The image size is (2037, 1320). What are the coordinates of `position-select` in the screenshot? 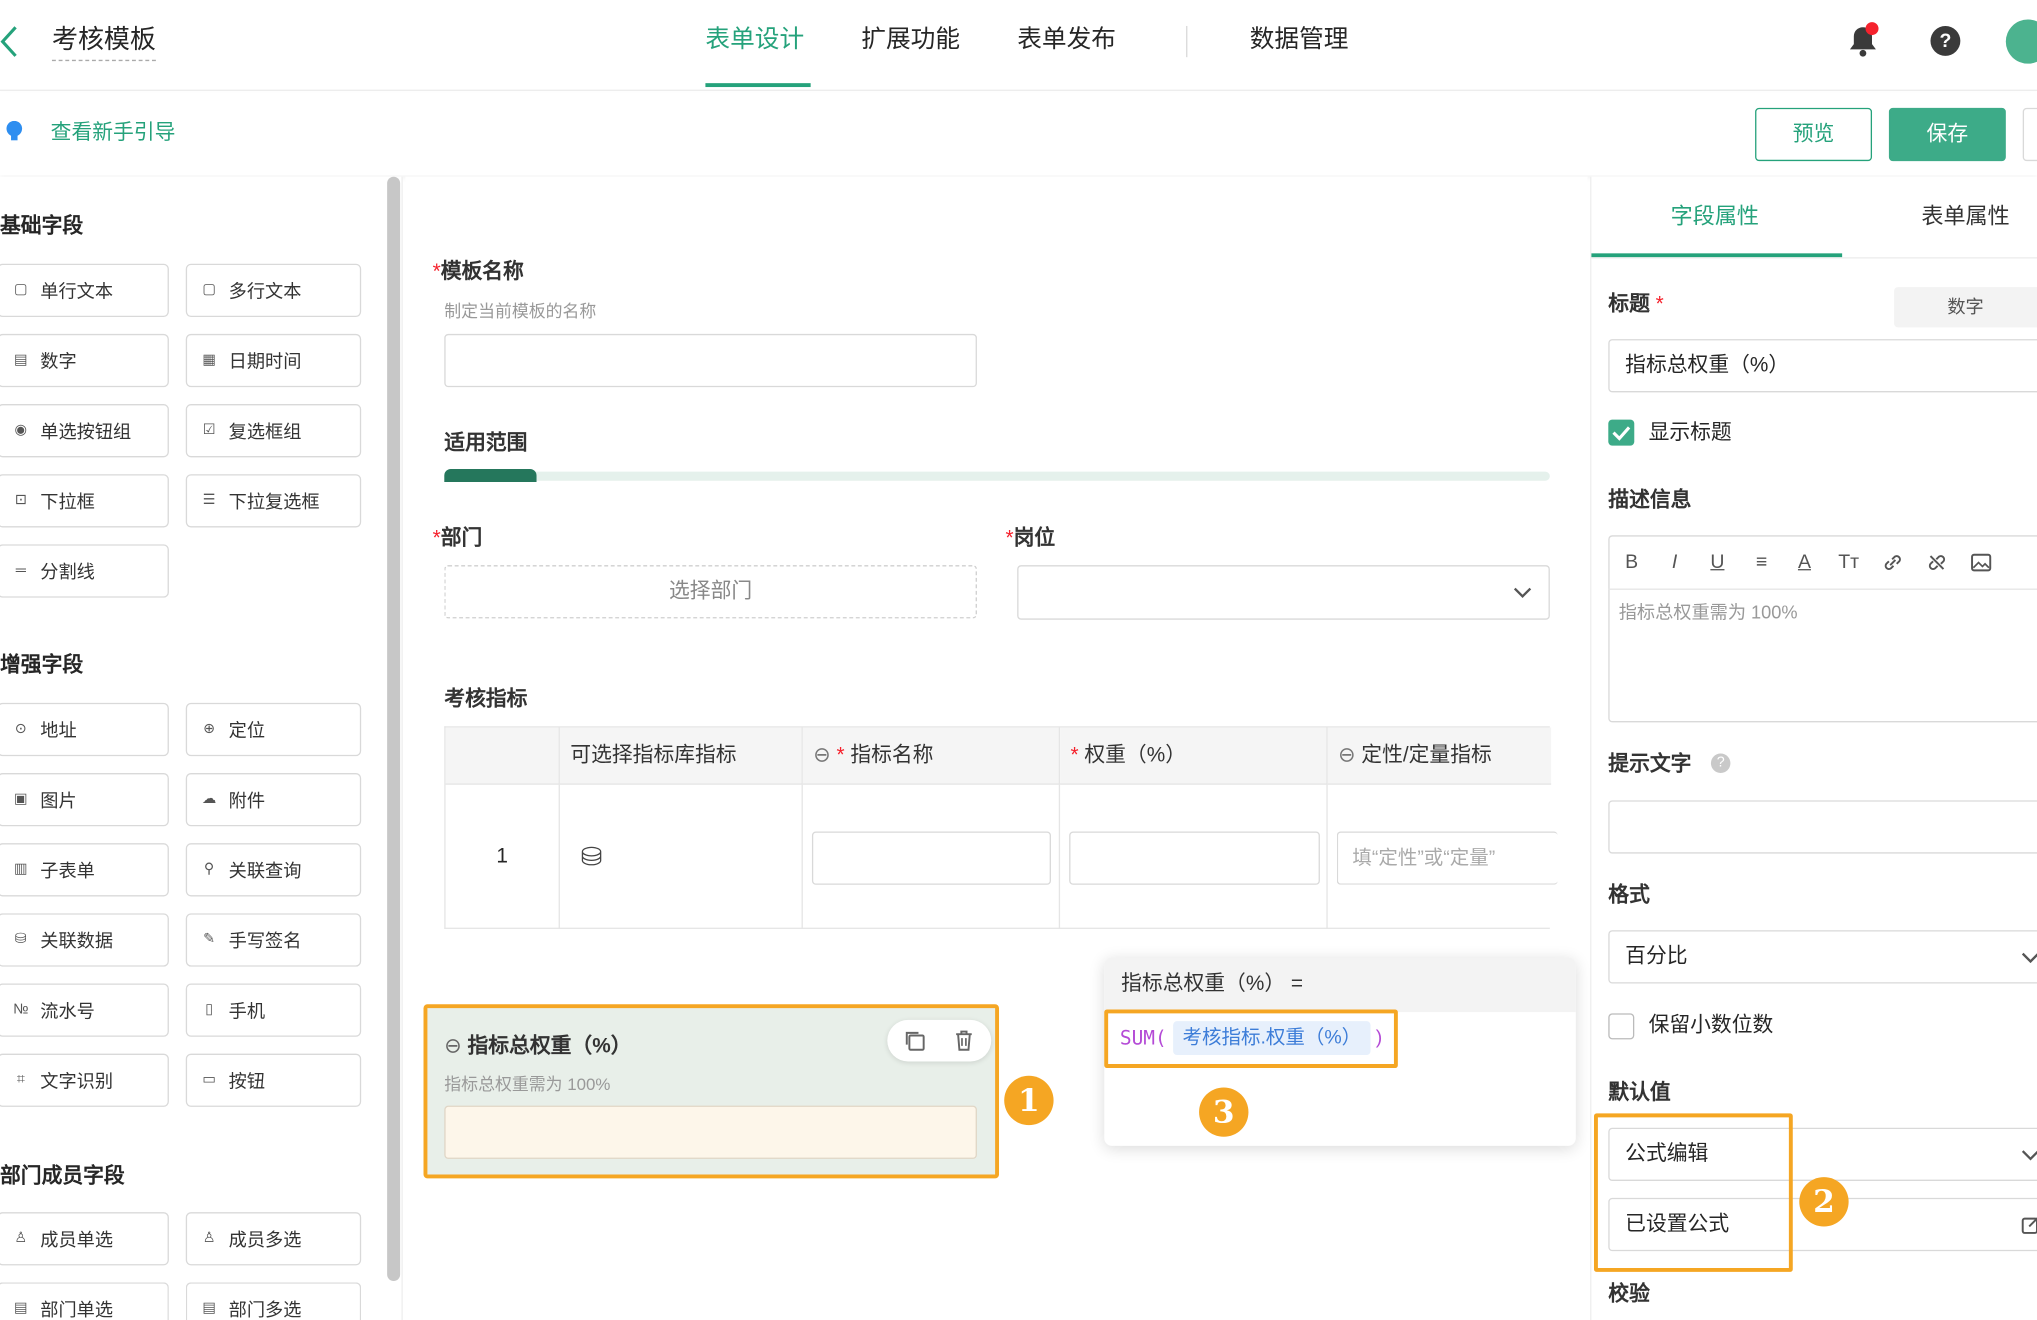 It's located at (1283, 592).